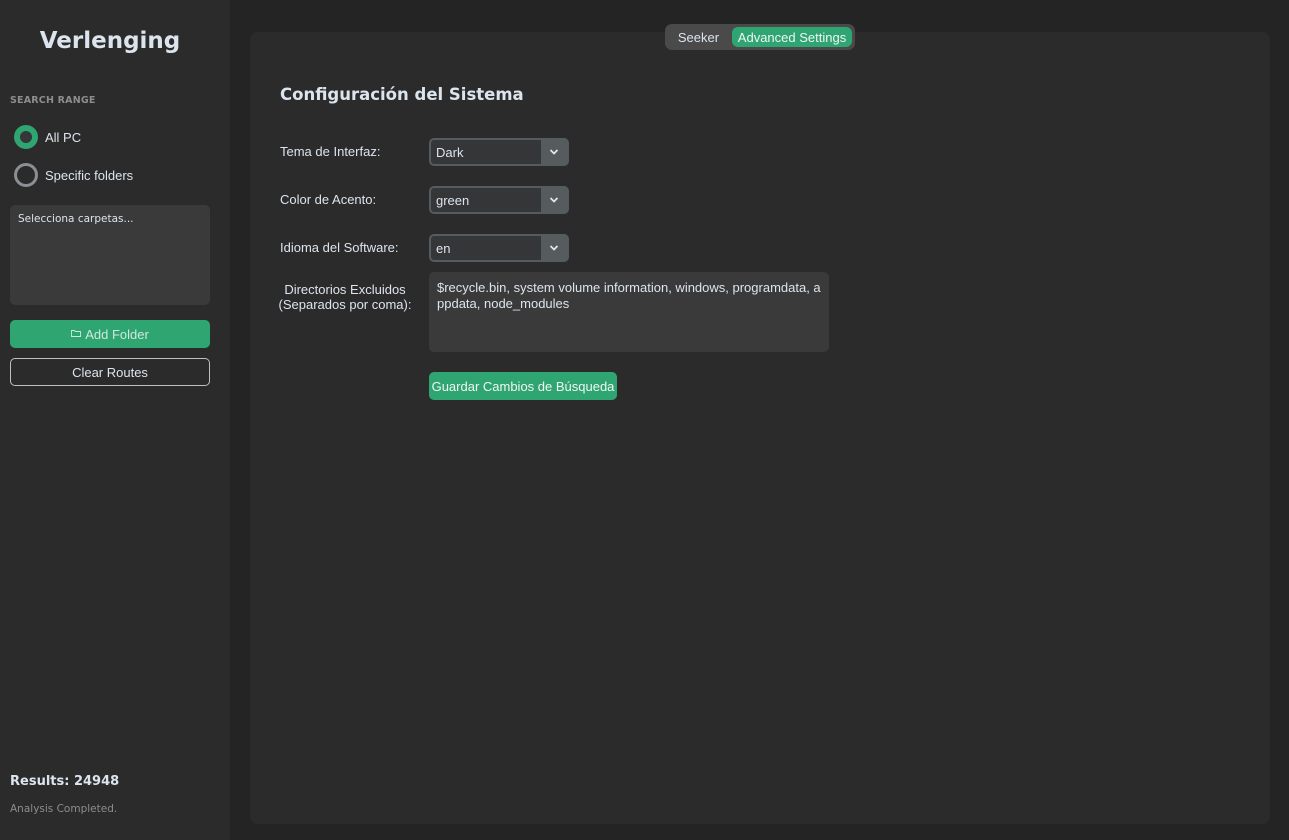  What do you see at coordinates (76, 334) in the screenshot?
I see `folder-icon` at bounding box center [76, 334].